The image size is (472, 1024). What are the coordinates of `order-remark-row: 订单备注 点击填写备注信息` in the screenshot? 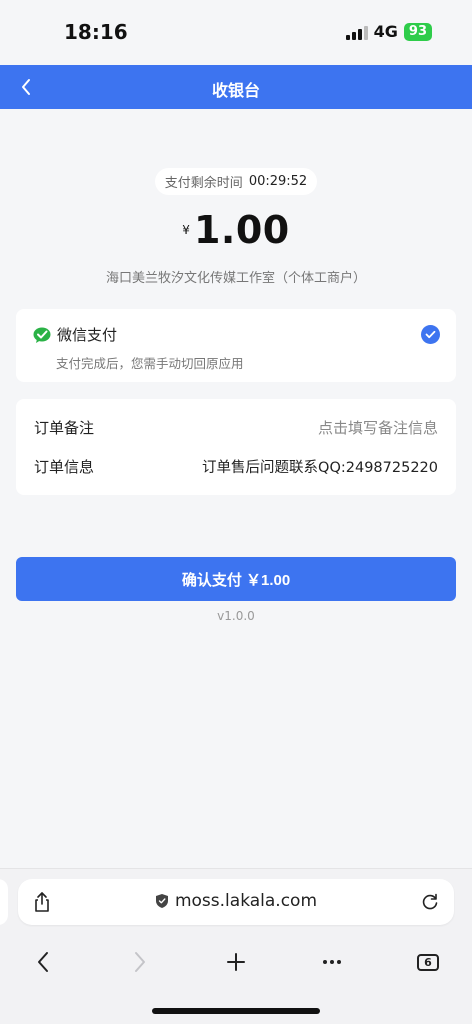 It's located at (236, 427).